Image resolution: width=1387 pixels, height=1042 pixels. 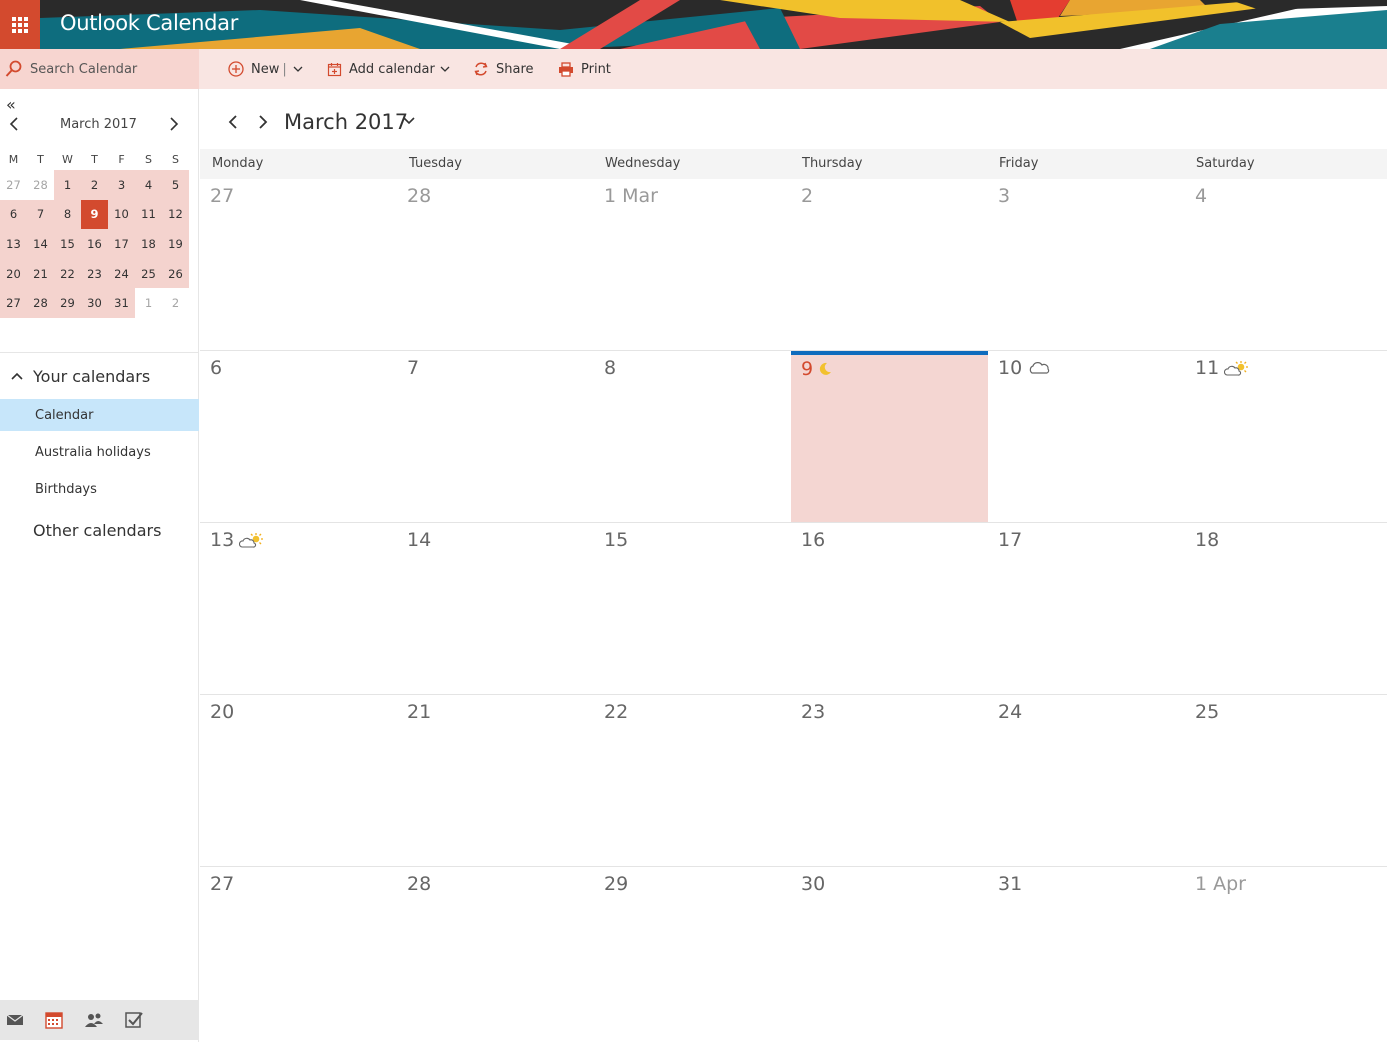 I want to click on day-cell: 10, so click(x=1086, y=436).